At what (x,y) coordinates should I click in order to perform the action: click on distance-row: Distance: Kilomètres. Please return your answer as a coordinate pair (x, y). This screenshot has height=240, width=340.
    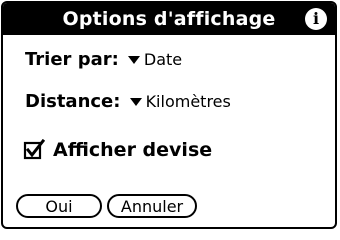
    Looking at the image, I should click on (128, 102).